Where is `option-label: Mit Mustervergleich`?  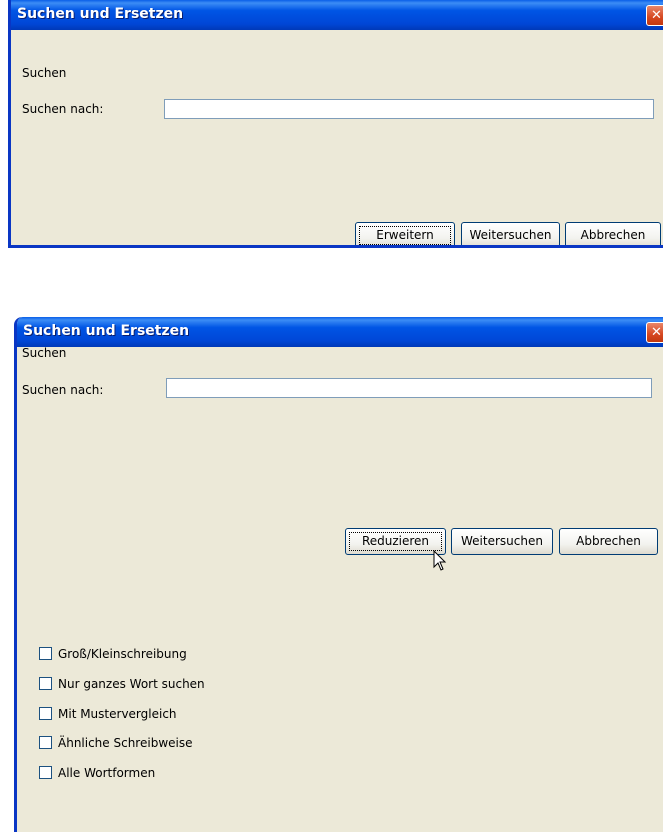
option-label: Mit Mustervergleich is located at coordinates (117, 714).